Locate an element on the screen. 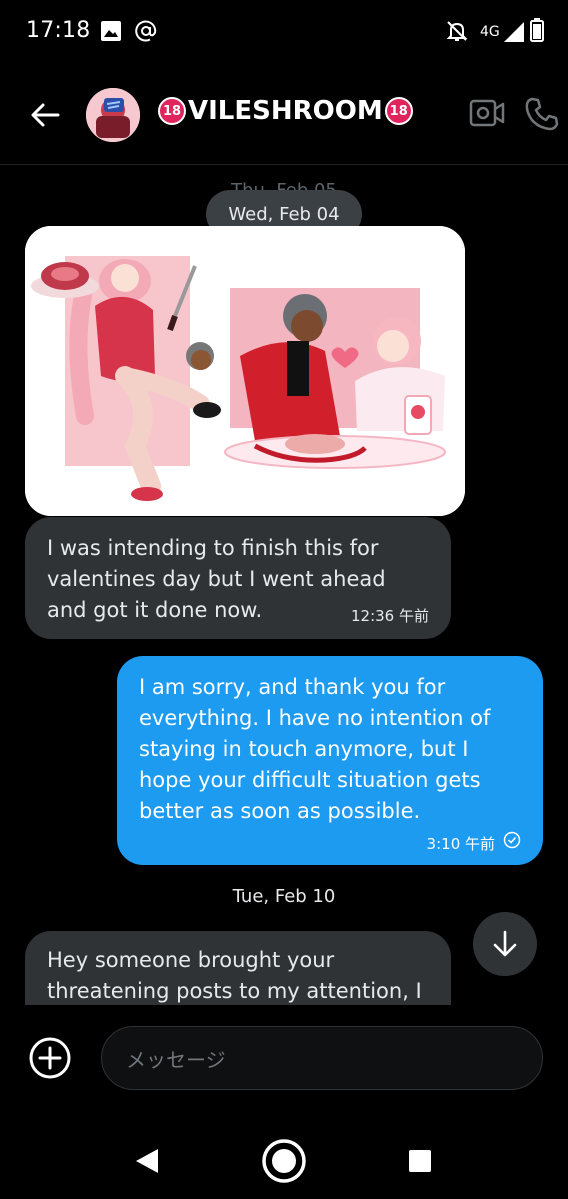  contact-name-text: VILESHROOM is located at coordinates (285, 111).